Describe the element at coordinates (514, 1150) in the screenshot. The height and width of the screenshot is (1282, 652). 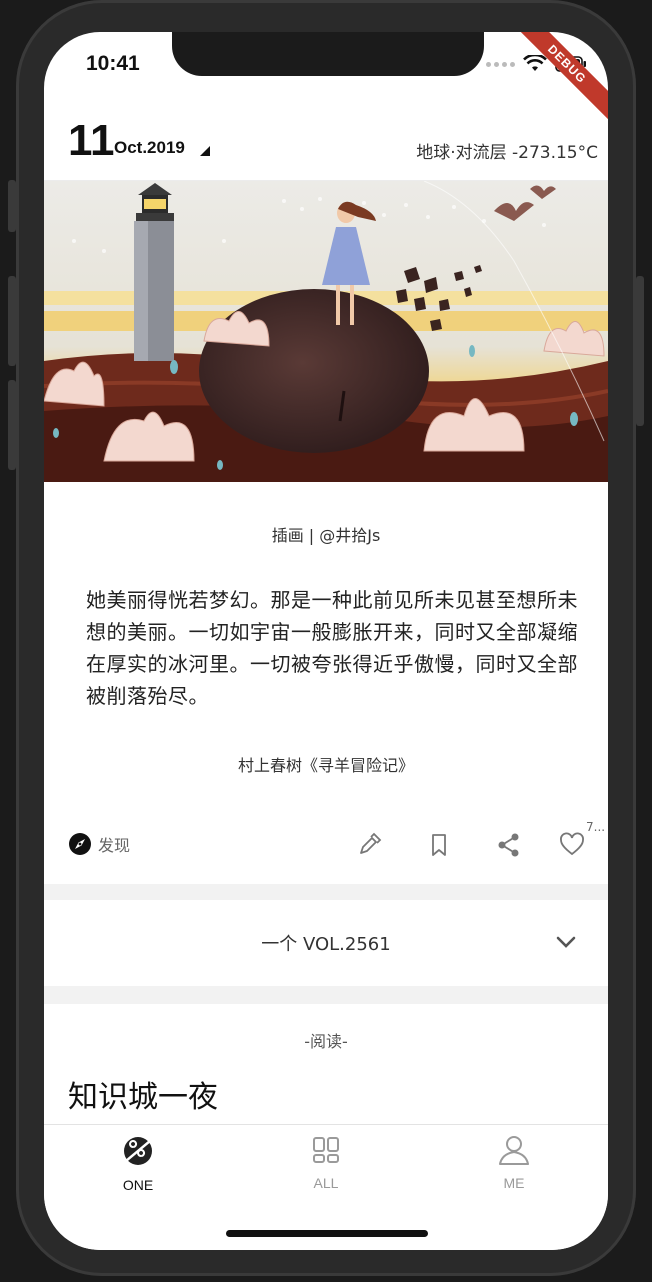
I see `person-icon` at that location.